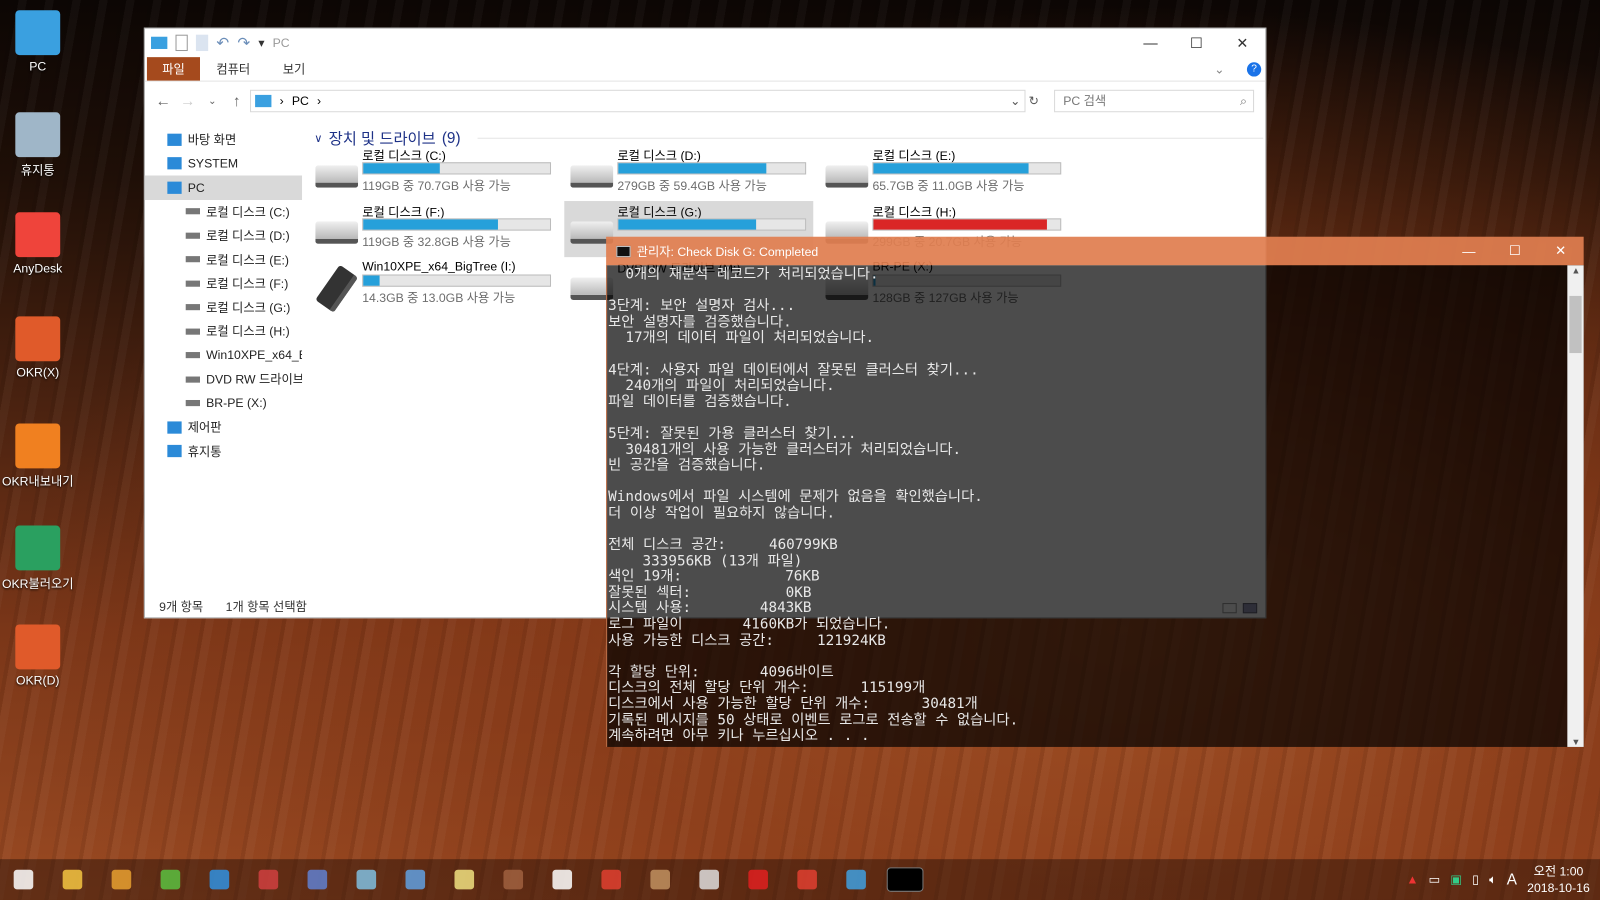  Describe the element at coordinates (1435, 879) in the screenshot. I see `network-icon: ▭` at that location.